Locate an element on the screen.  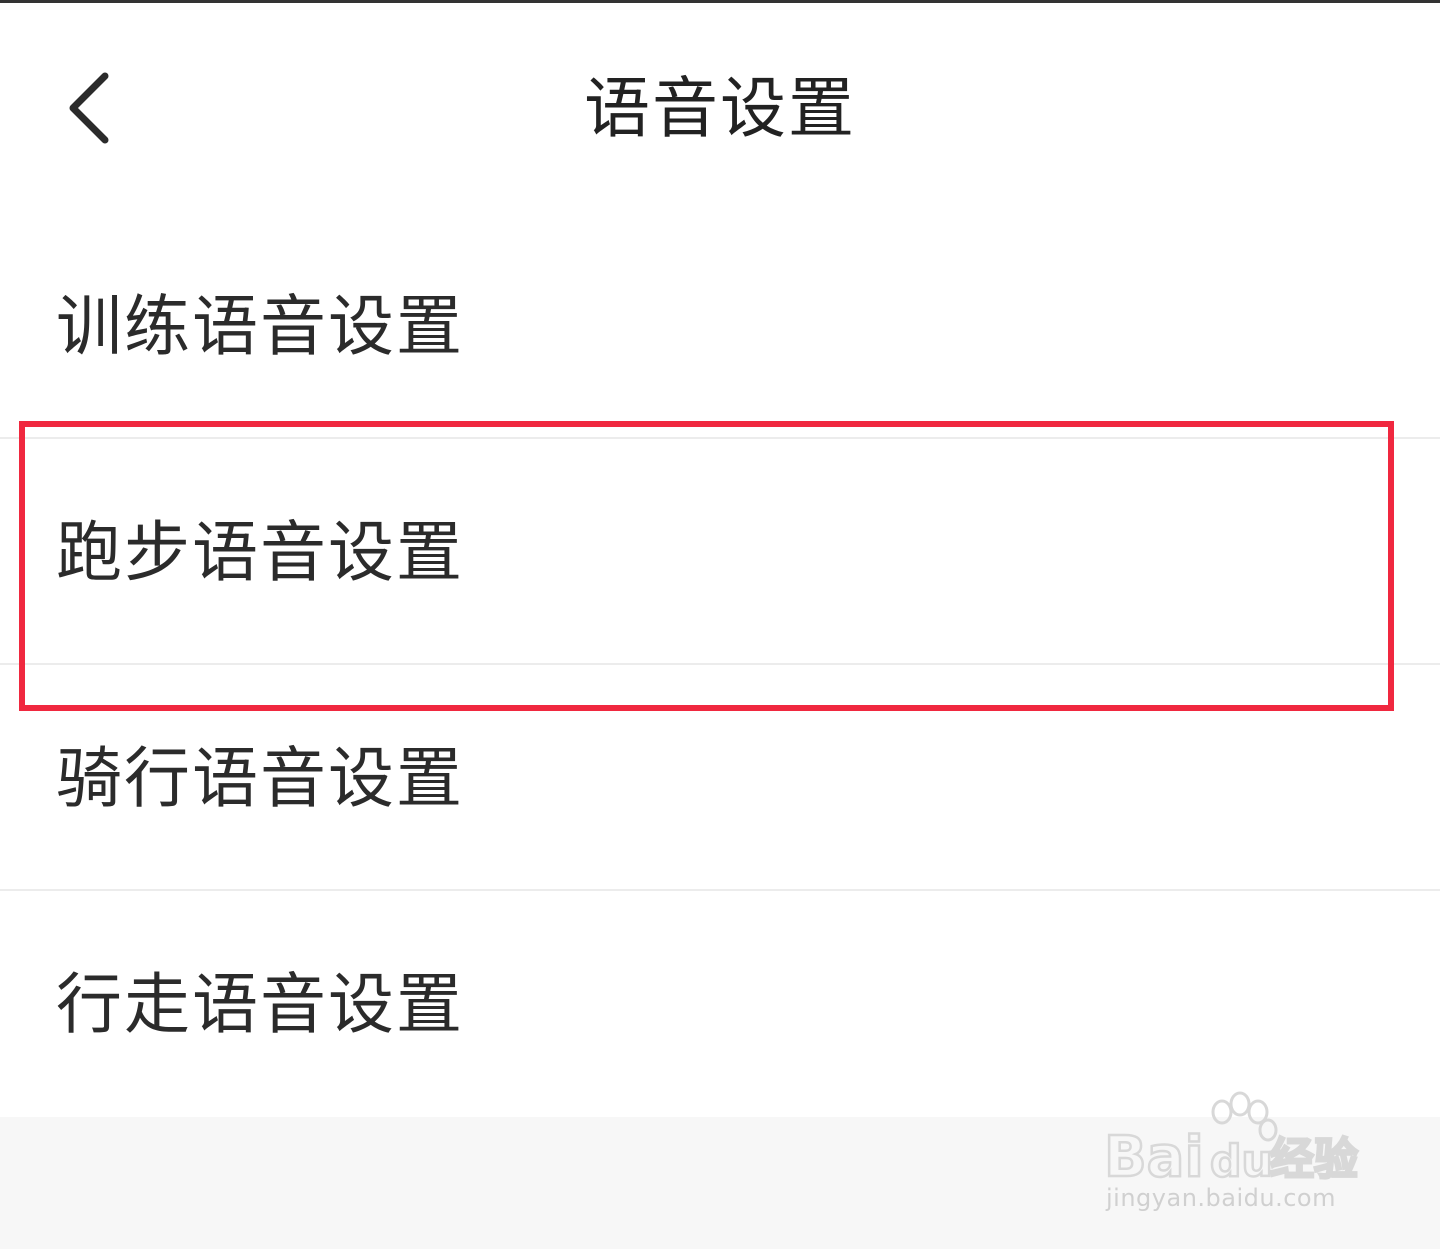
list-item-label: 骑行语音设置 is located at coordinates (260, 778).